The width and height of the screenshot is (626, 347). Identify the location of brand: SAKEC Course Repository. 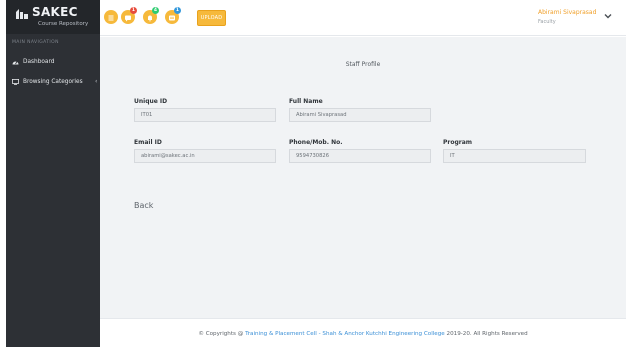
(53, 17).